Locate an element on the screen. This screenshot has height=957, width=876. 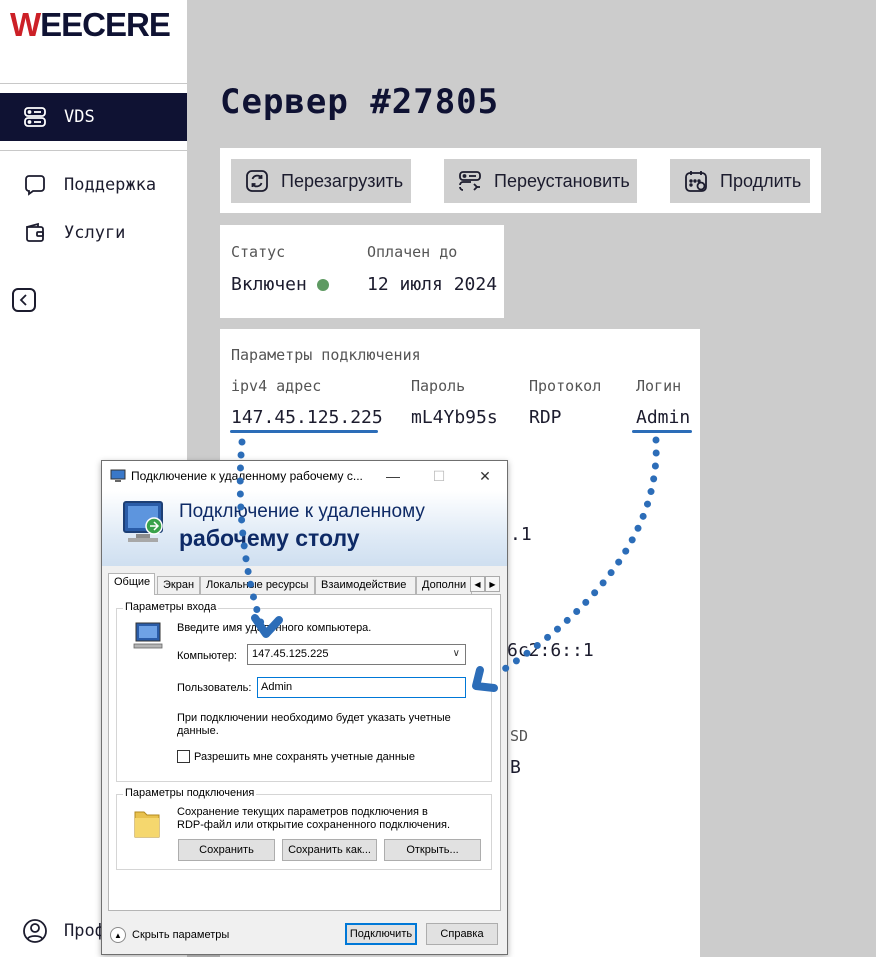
user-label: Пользователь: is located at coordinates (214, 688).